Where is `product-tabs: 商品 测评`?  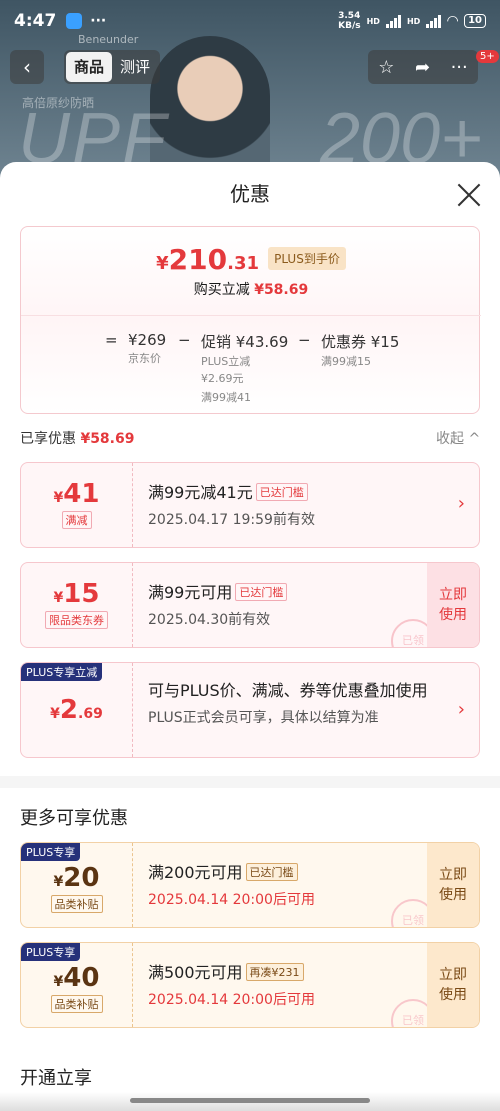 product-tabs: 商品 测评 is located at coordinates (112, 67).